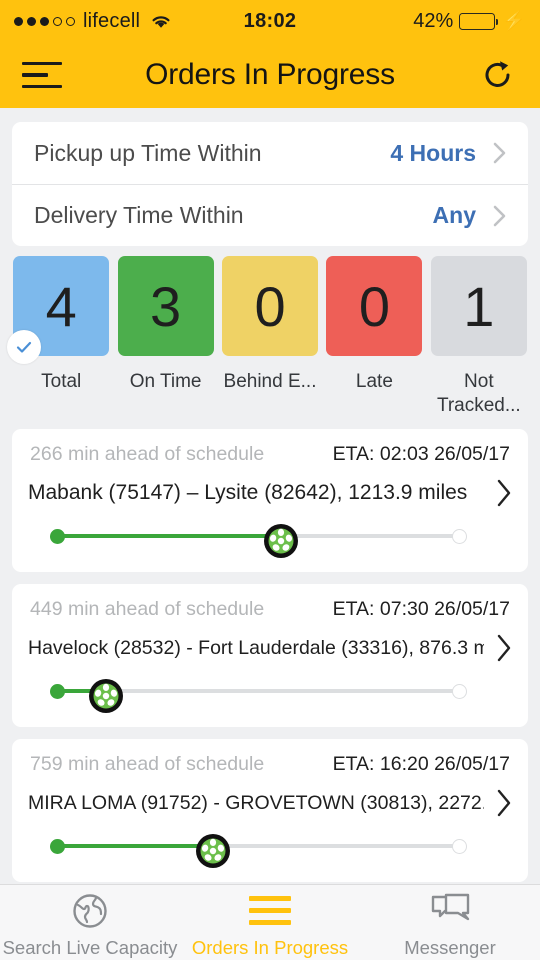 This screenshot has width=540, height=960. I want to click on refresh-icon, so click(498, 75).